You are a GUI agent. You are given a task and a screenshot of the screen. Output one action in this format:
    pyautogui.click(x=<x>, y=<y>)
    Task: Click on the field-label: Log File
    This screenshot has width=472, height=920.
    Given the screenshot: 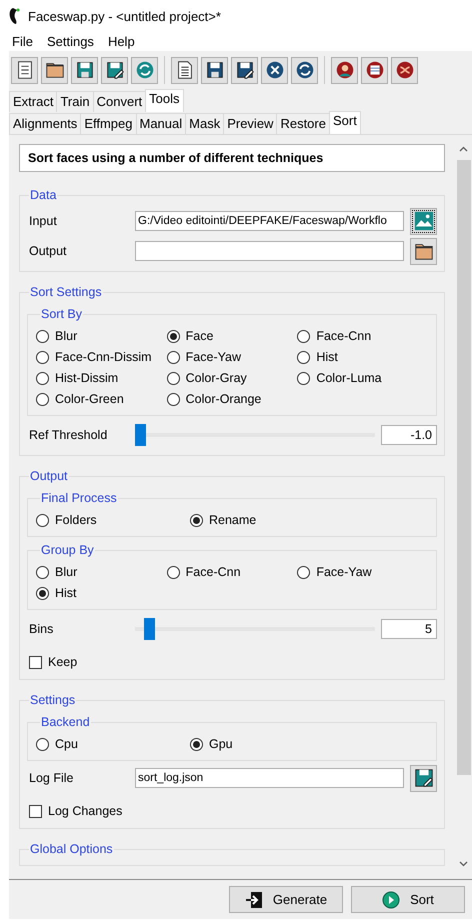 What is the action you would take?
    pyautogui.click(x=51, y=778)
    